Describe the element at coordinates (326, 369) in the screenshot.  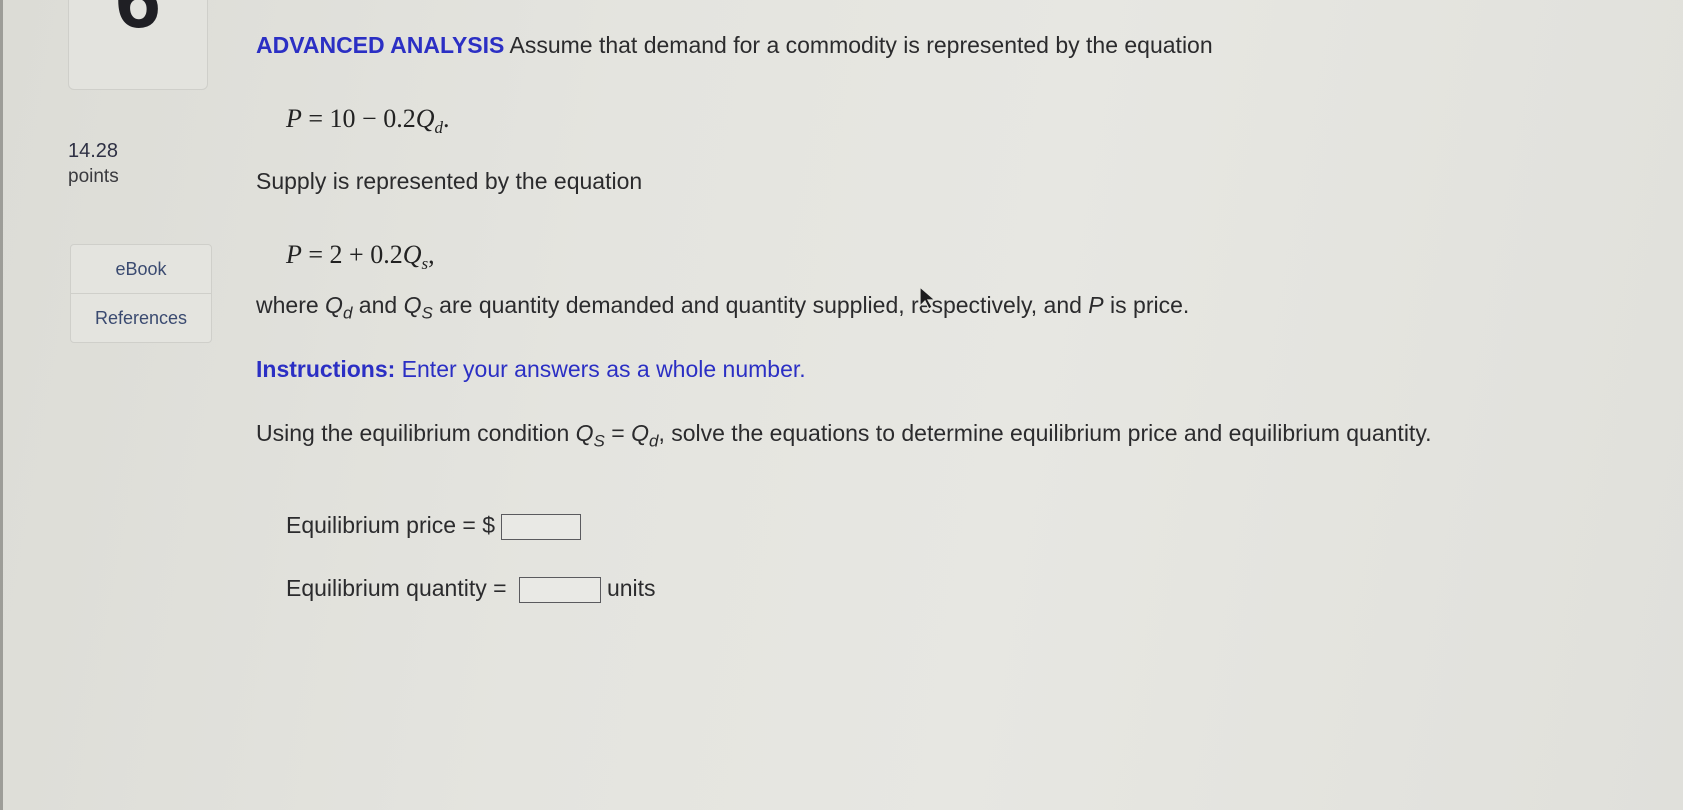
I see `instructions-label: Instructions:` at that location.